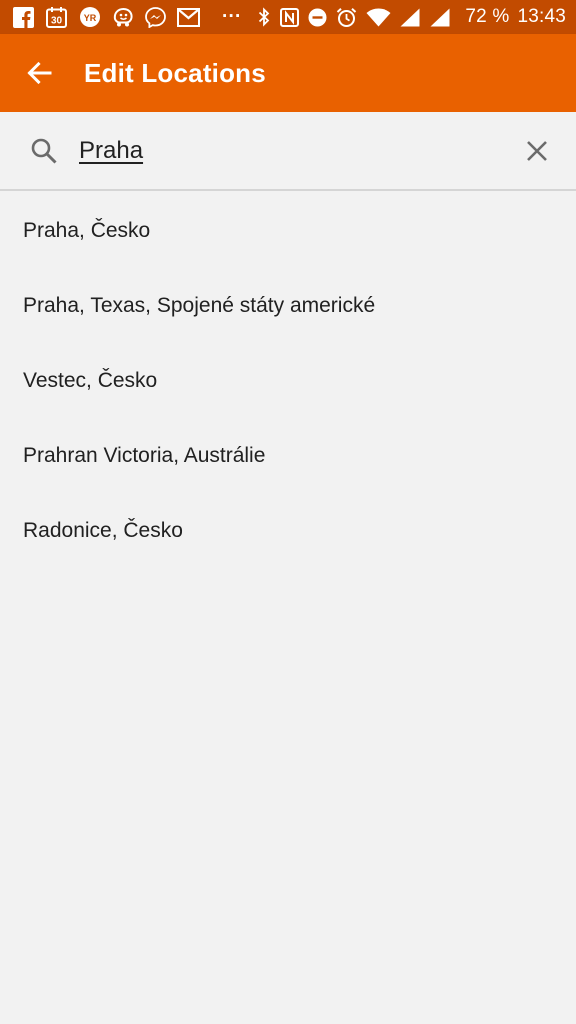 This screenshot has width=576, height=1024. I want to click on facebook-icon, so click(23, 17).